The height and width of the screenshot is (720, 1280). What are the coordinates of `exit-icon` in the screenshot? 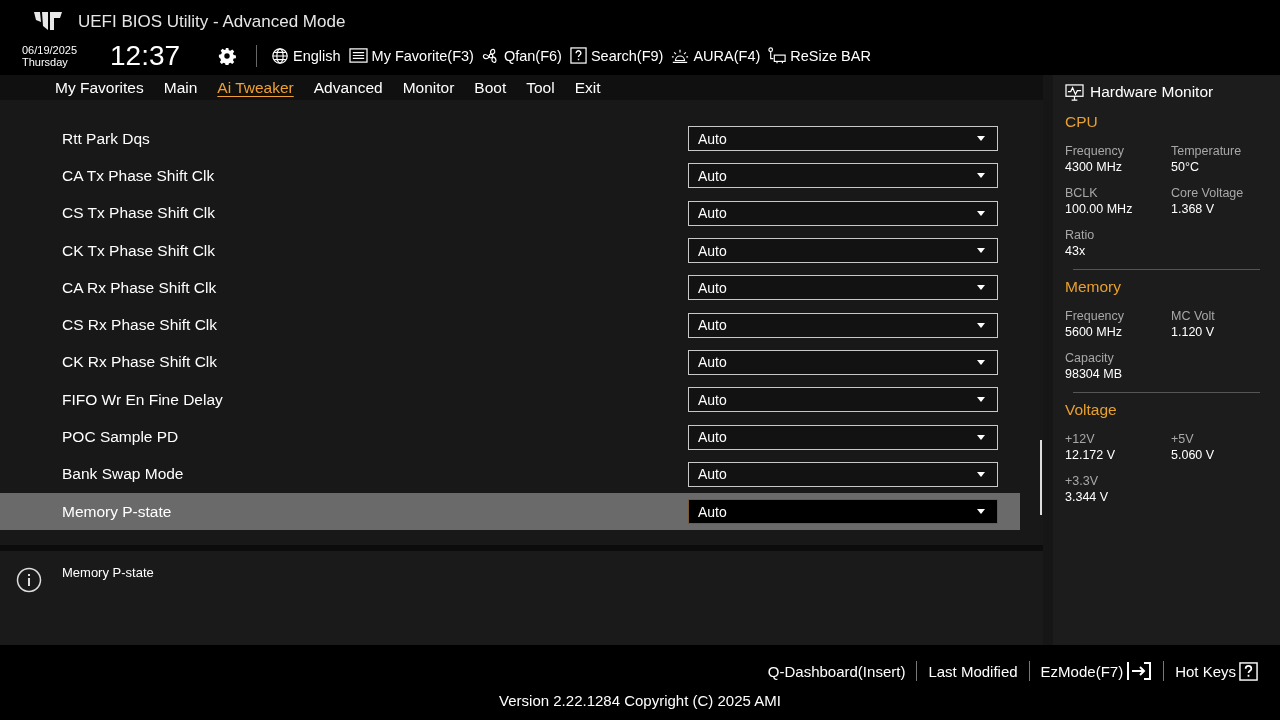 It's located at (1139, 671).